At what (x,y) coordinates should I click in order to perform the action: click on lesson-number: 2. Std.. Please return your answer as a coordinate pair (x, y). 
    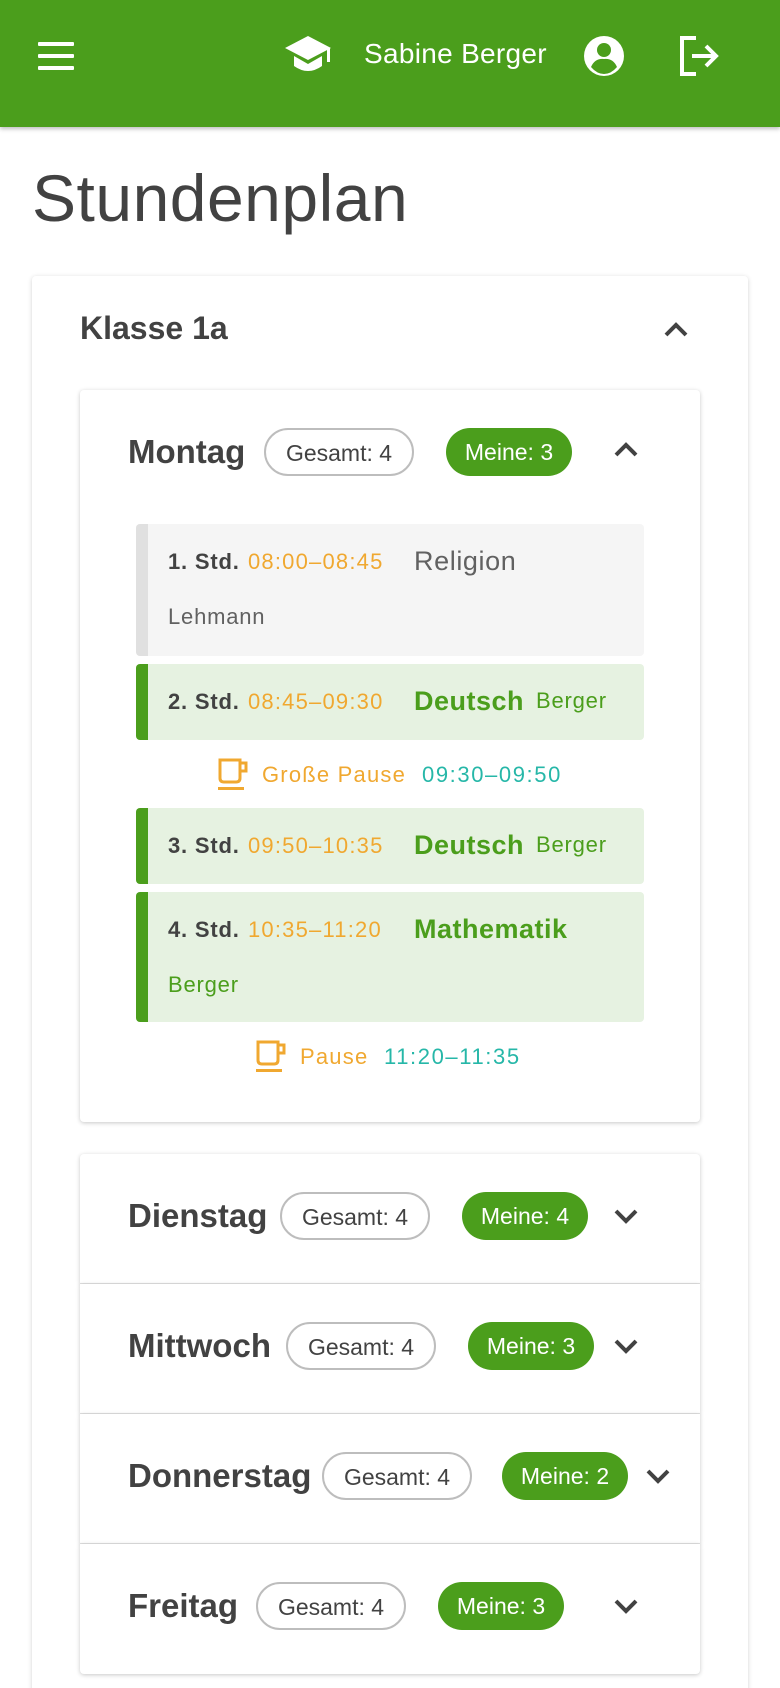
    Looking at the image, I should click on (204, 701).